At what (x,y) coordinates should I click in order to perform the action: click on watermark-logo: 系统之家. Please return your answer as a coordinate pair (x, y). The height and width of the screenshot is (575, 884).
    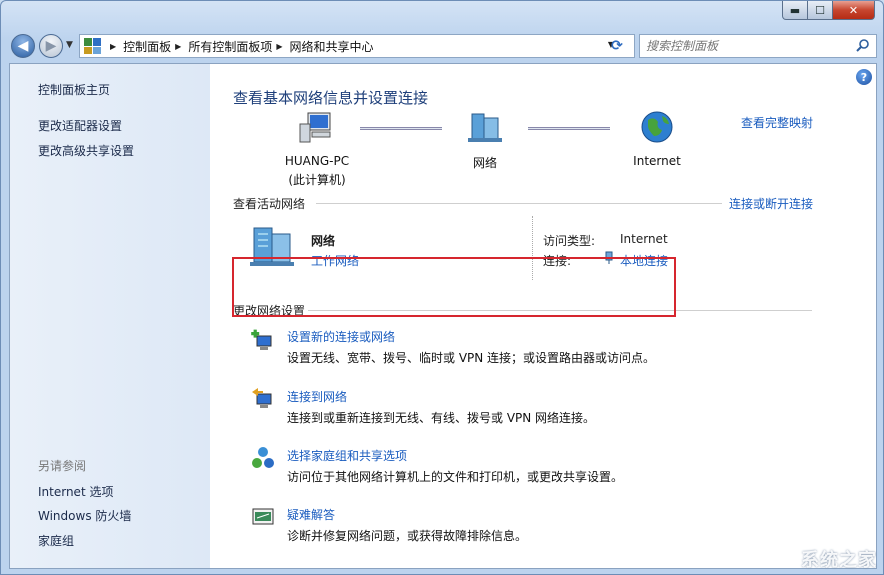
    Looking at the image, I should click on (839, 560).